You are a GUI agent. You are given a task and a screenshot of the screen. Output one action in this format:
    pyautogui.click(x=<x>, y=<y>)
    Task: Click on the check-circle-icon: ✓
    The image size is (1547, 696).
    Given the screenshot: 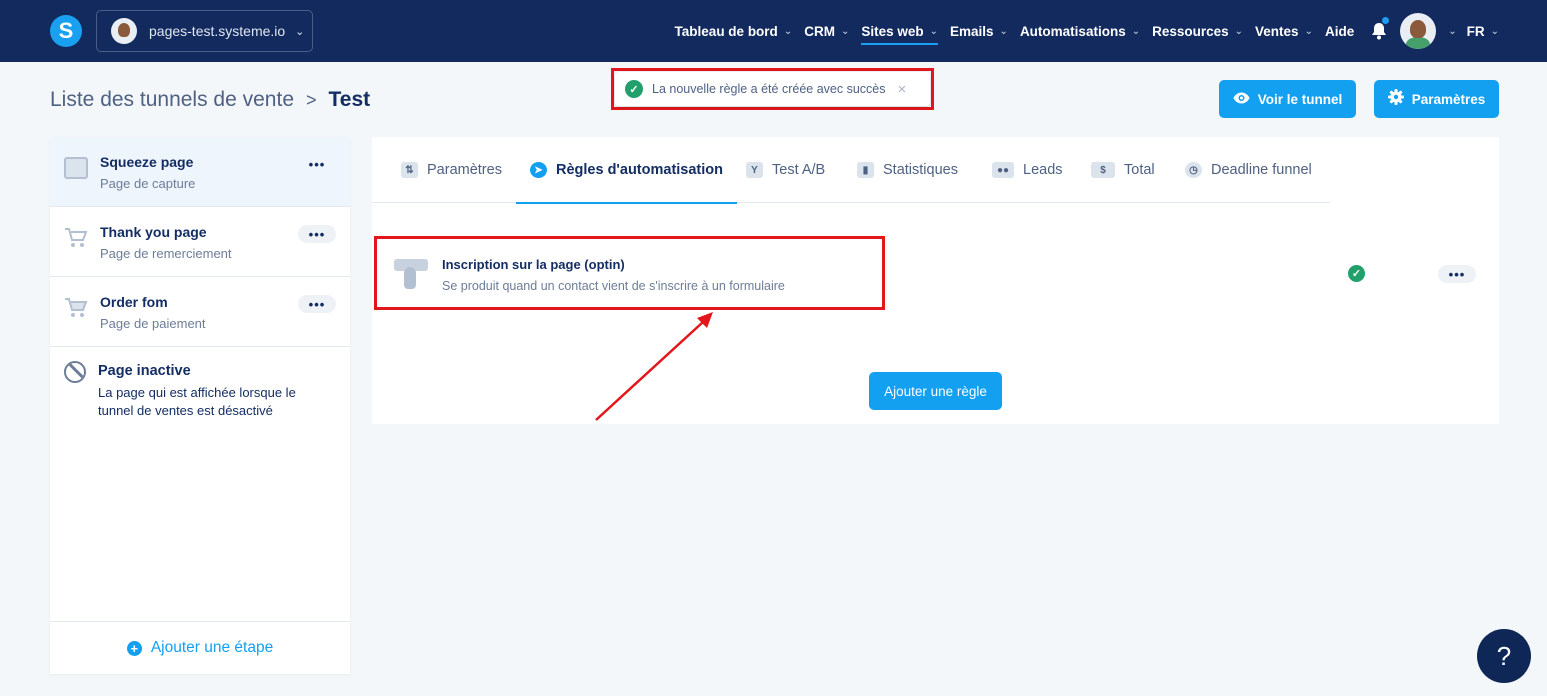 What is the action you would take?
    pyautogui.click(x=634, y=89)
    